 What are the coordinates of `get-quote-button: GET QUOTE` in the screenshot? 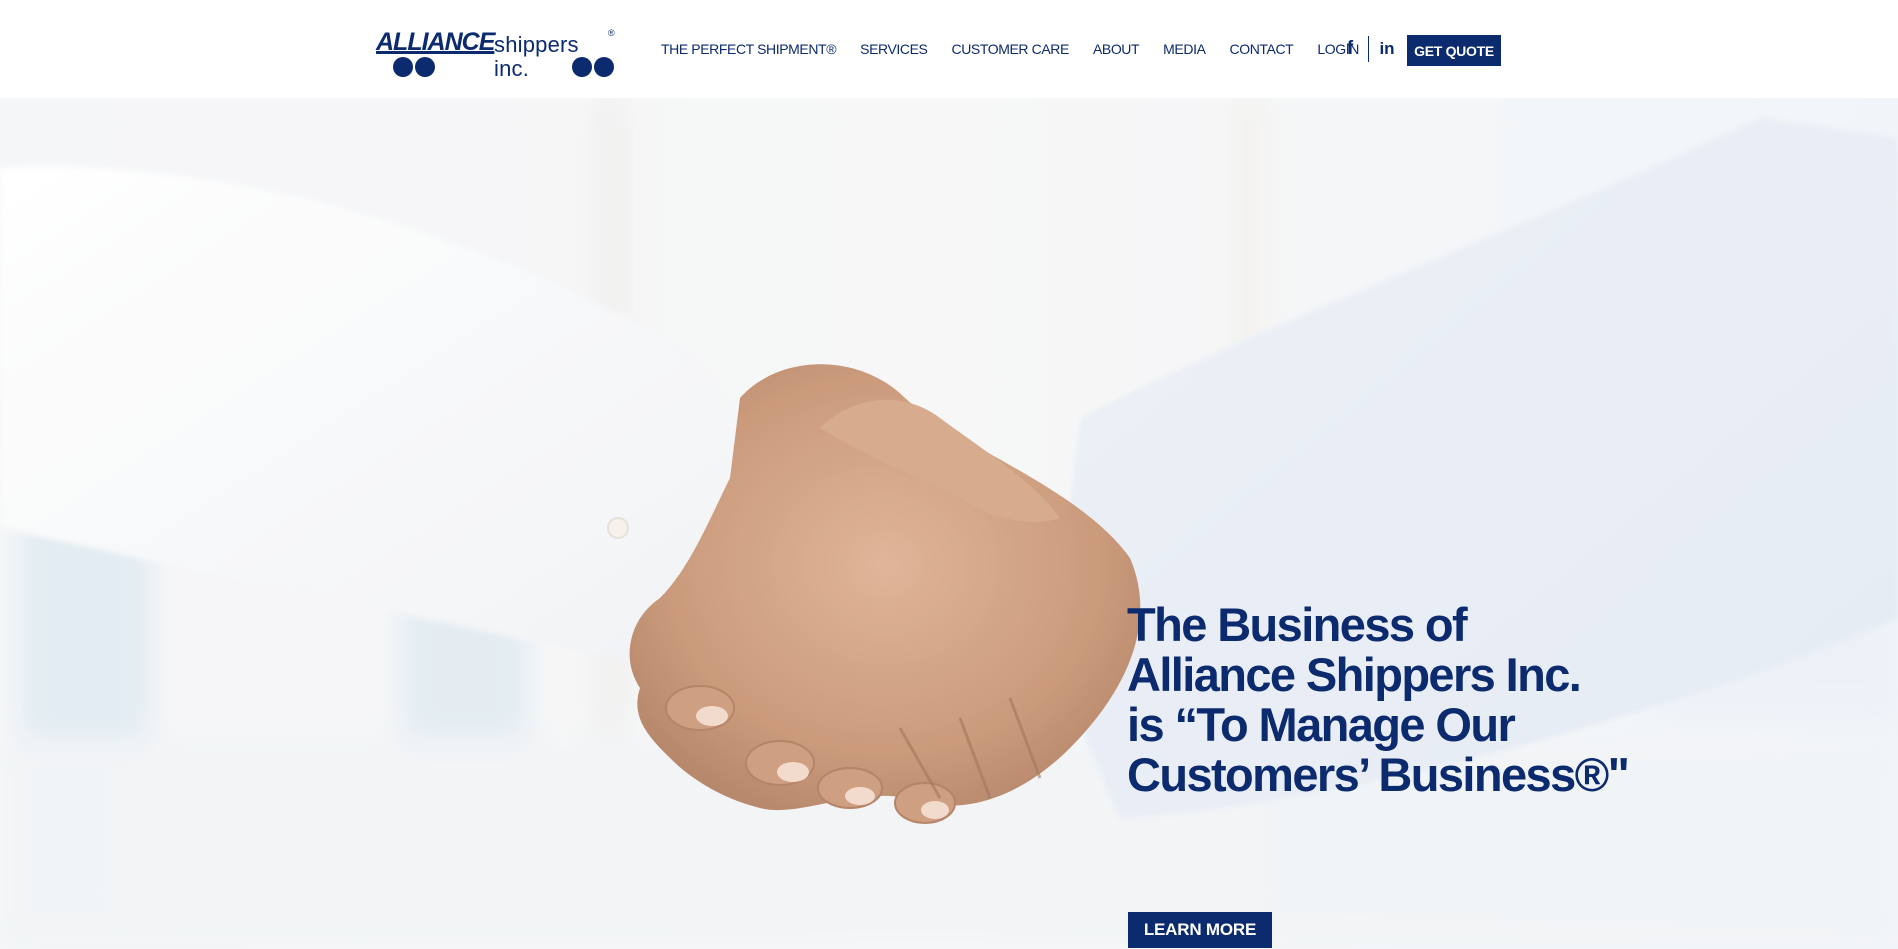 It's located at (1454, 50).